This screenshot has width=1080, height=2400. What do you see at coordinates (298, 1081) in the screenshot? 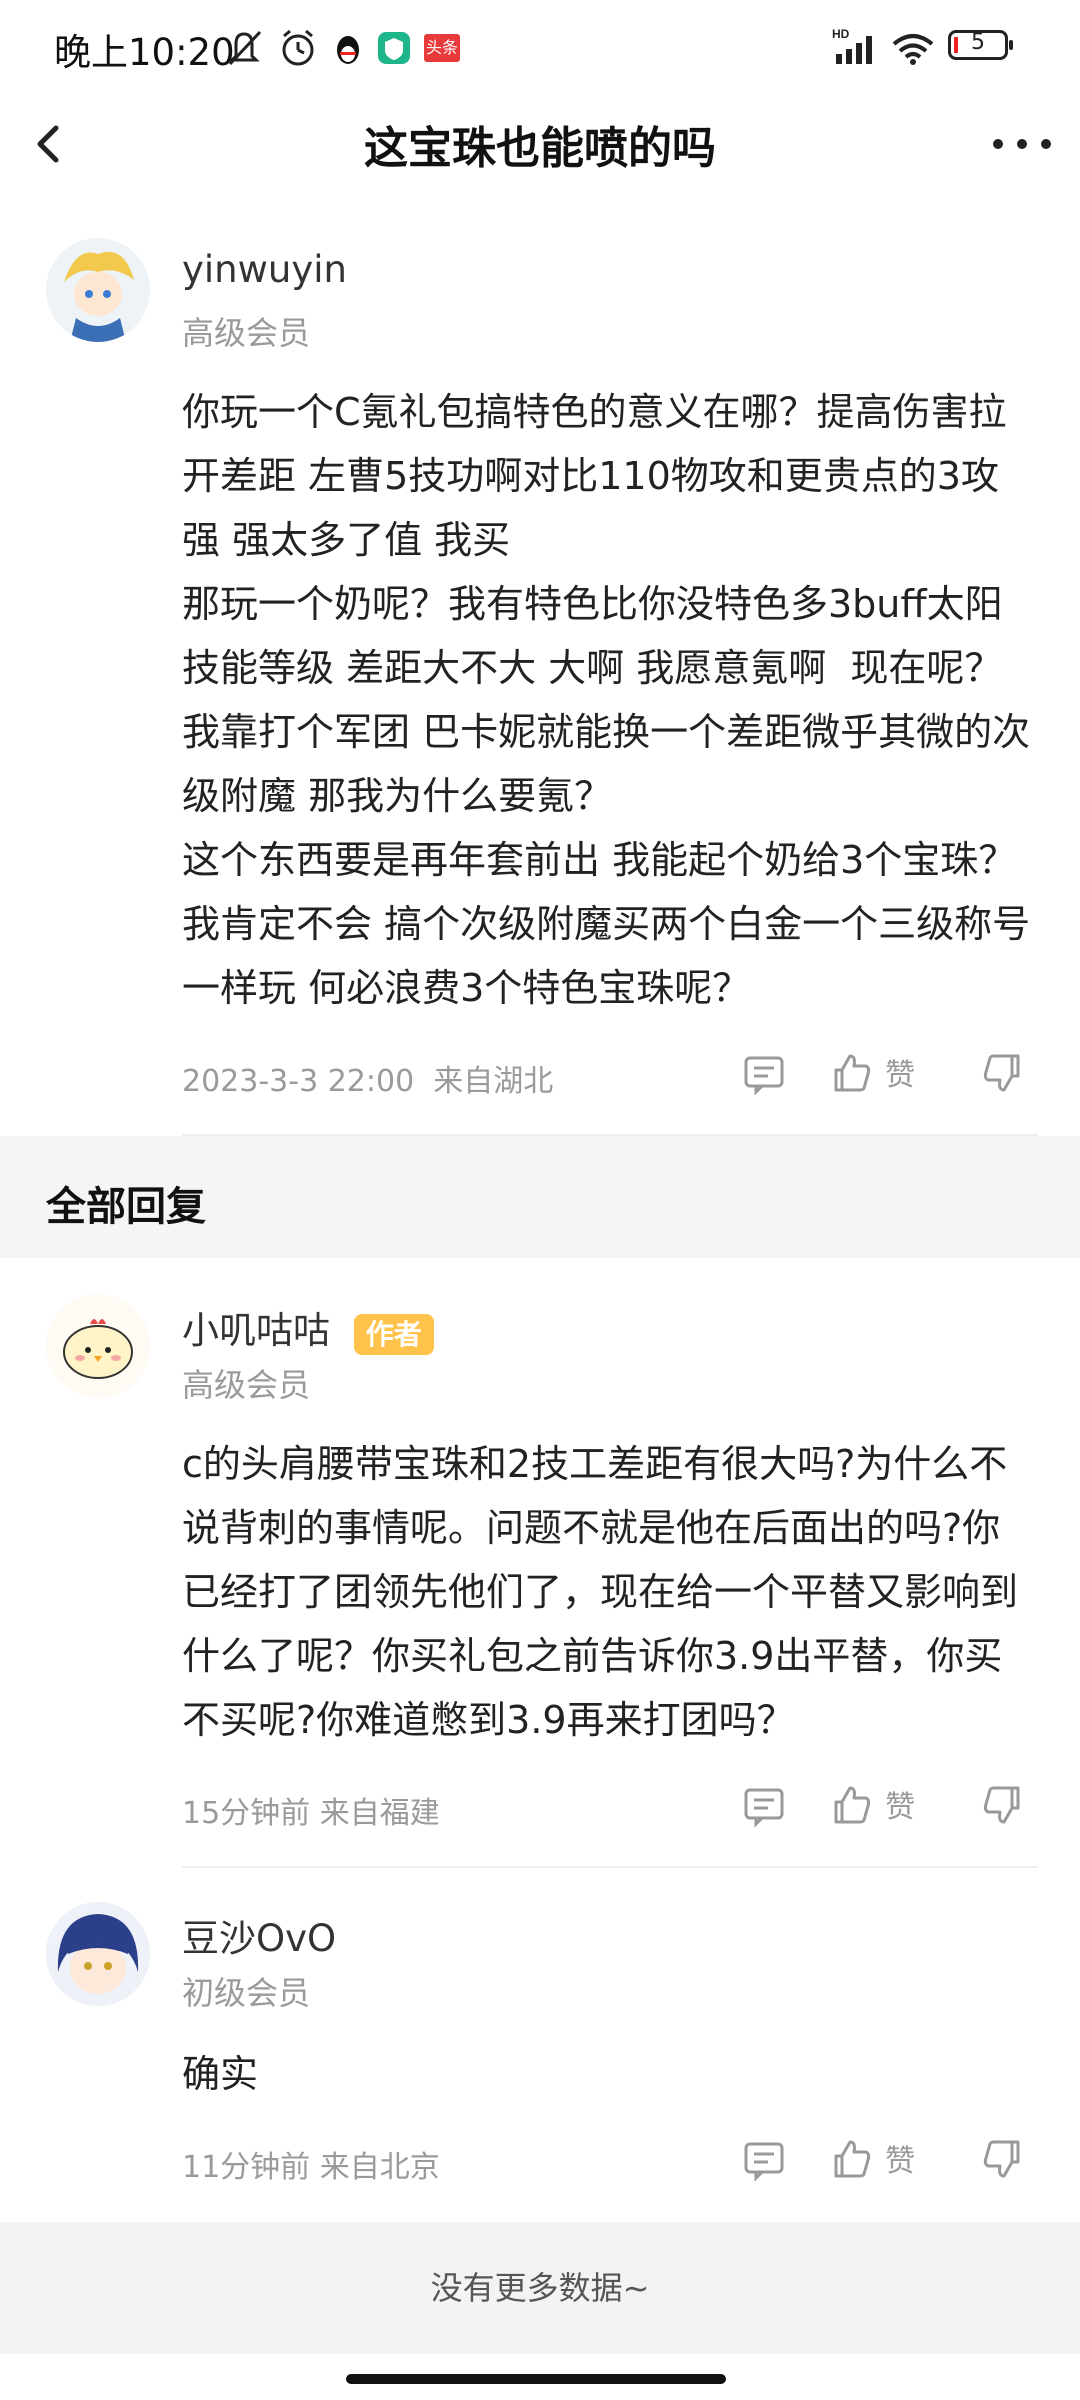
I see `post-timestamp: 2023-3-3 22:00` at bounding box center [298, 1081].